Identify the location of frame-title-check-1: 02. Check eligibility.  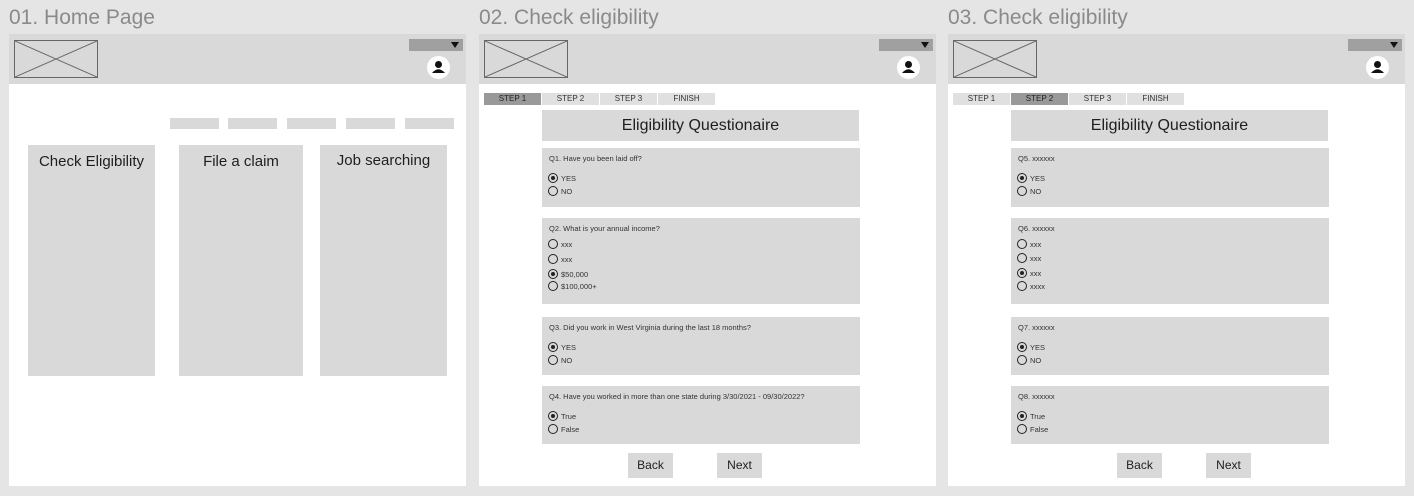
(569, 17).